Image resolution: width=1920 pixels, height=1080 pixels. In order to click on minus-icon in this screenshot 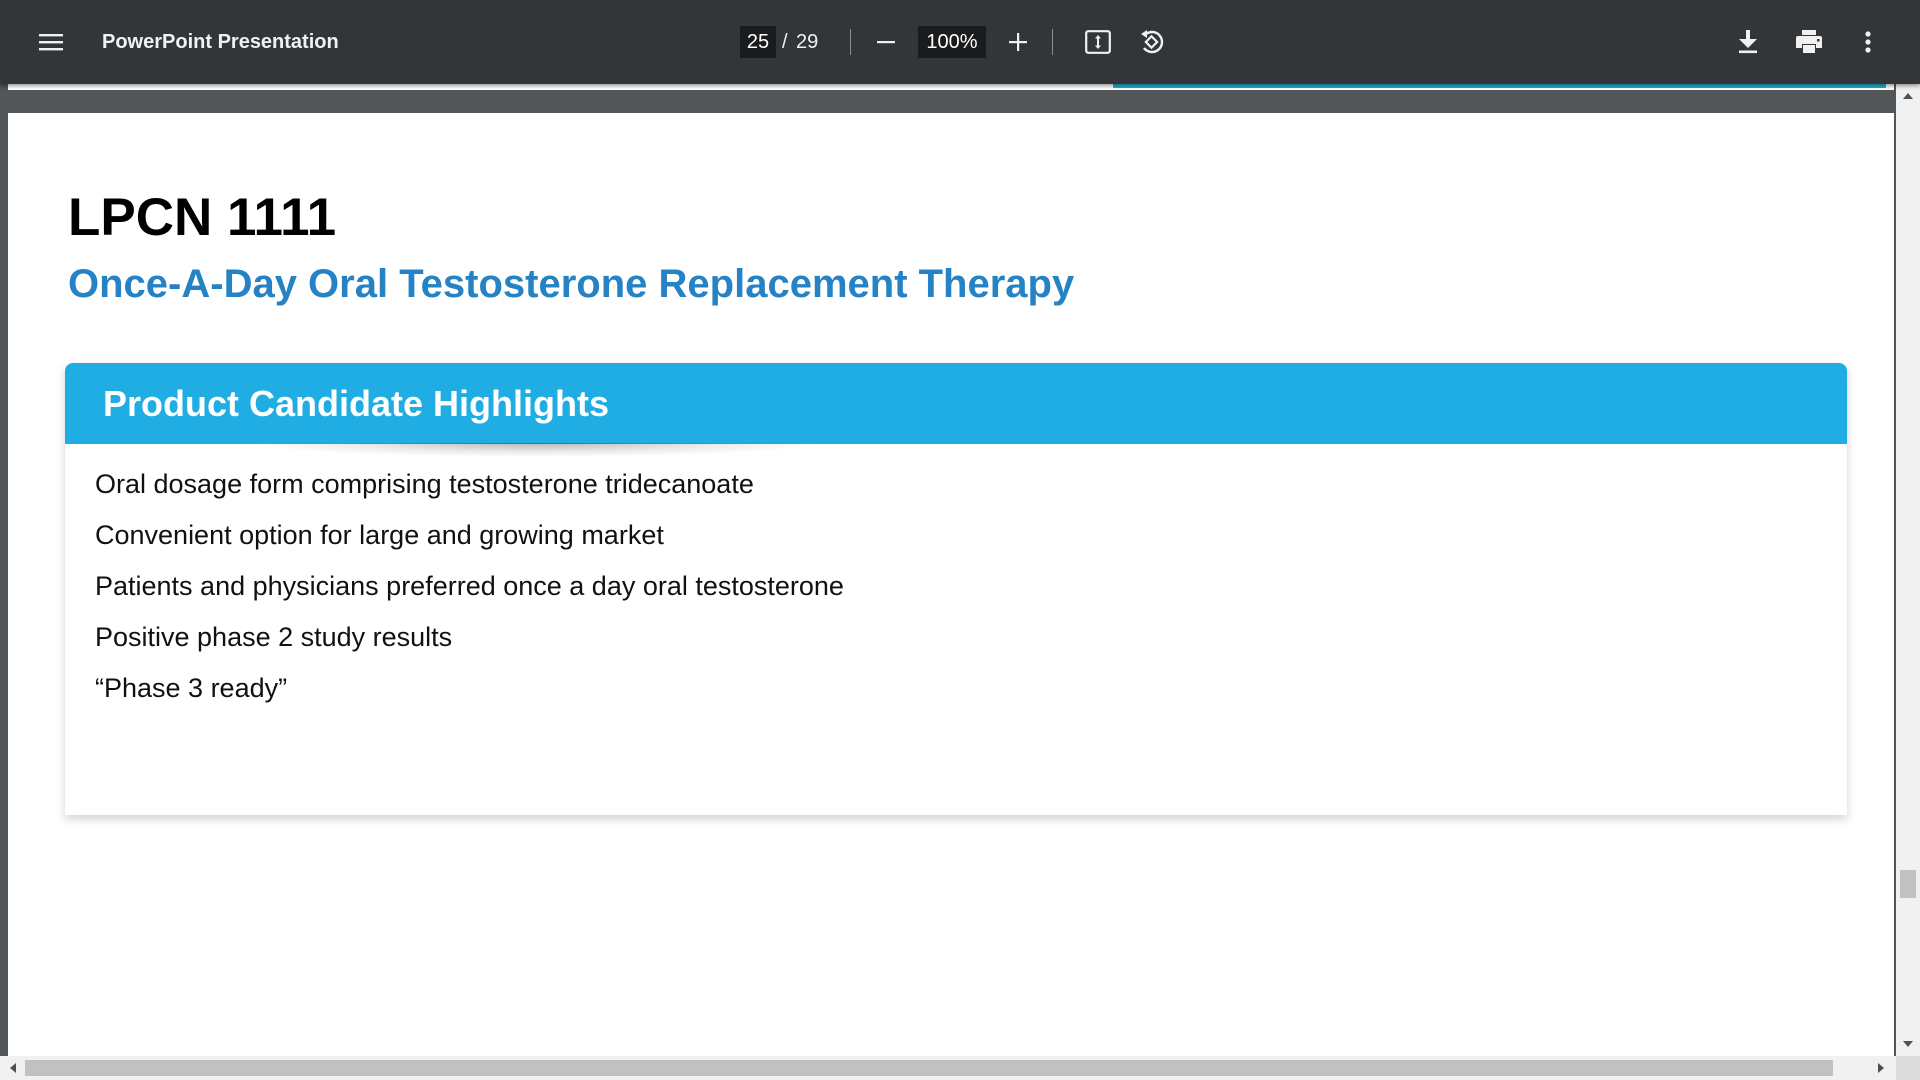, I will do `click(886, 42)`.